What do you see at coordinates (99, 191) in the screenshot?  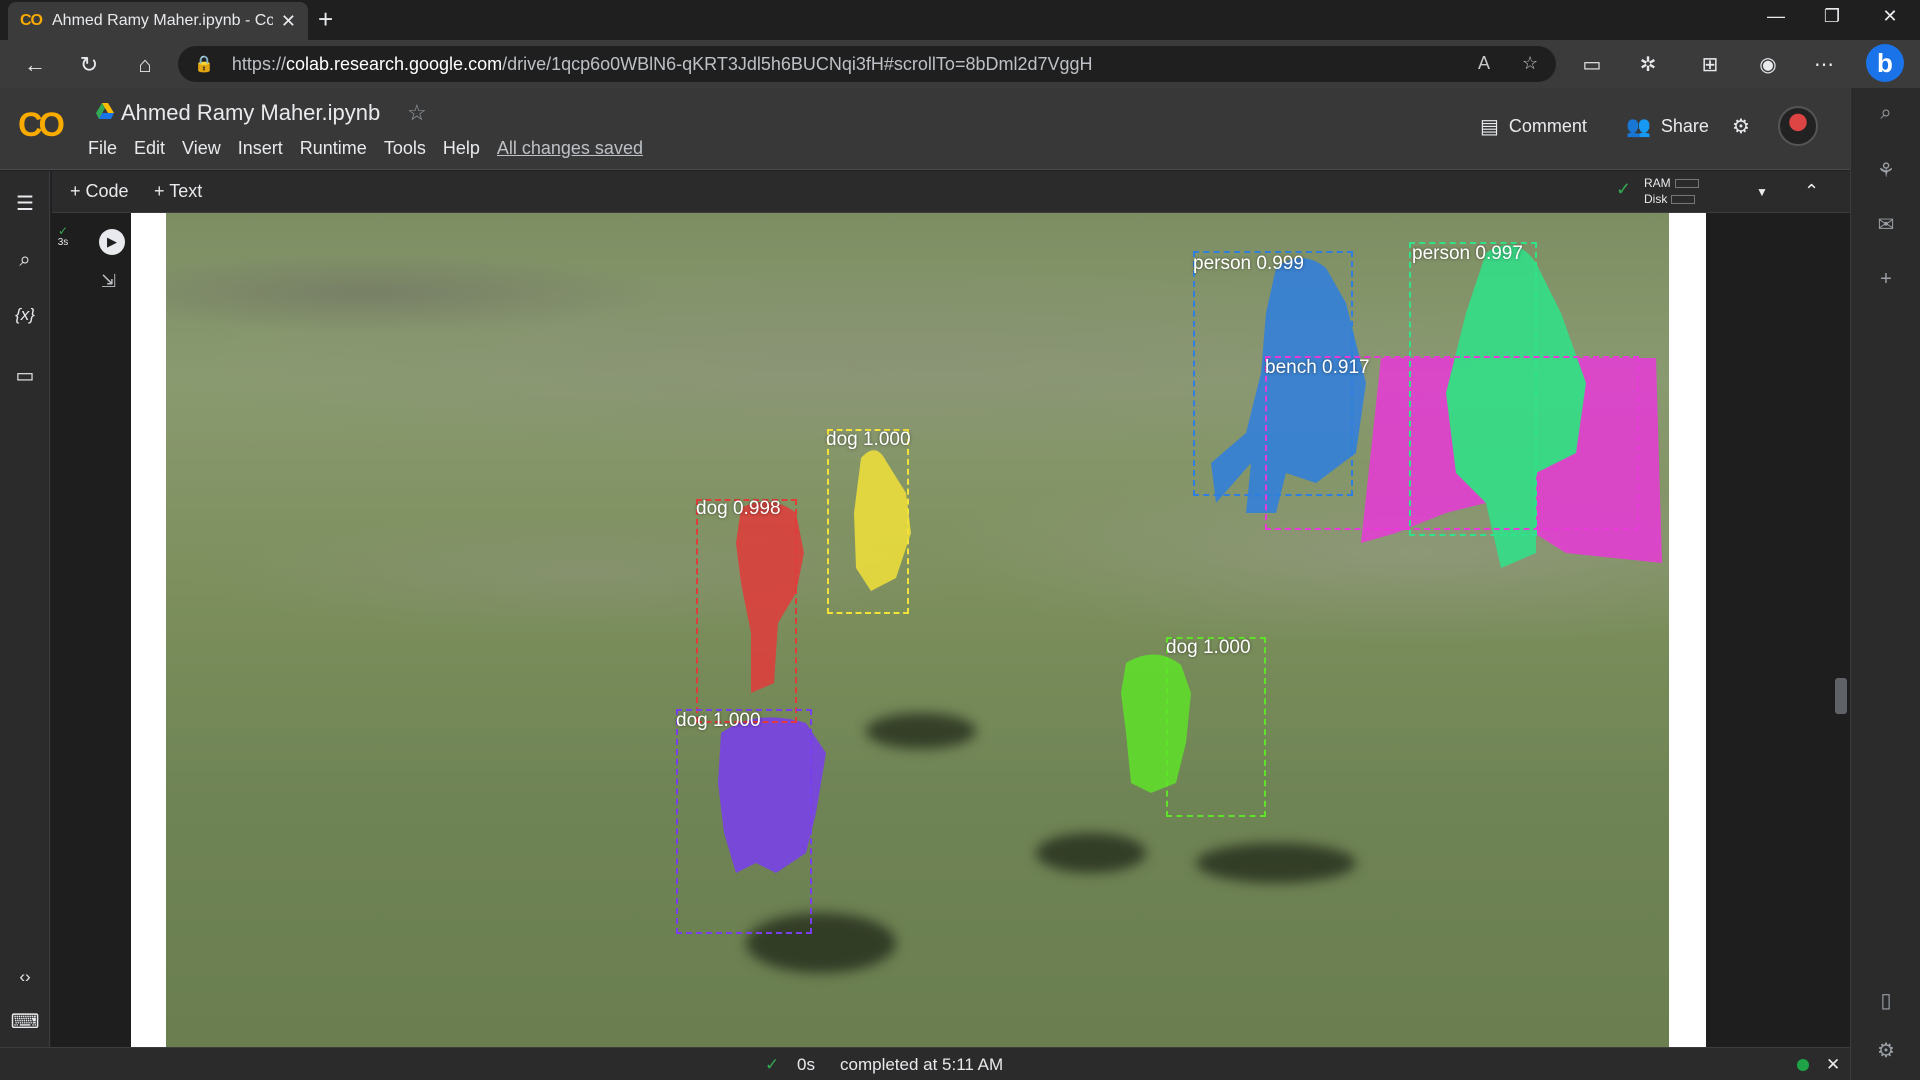 I see `add-code-button: + Code` at bounding box center [99, 191].